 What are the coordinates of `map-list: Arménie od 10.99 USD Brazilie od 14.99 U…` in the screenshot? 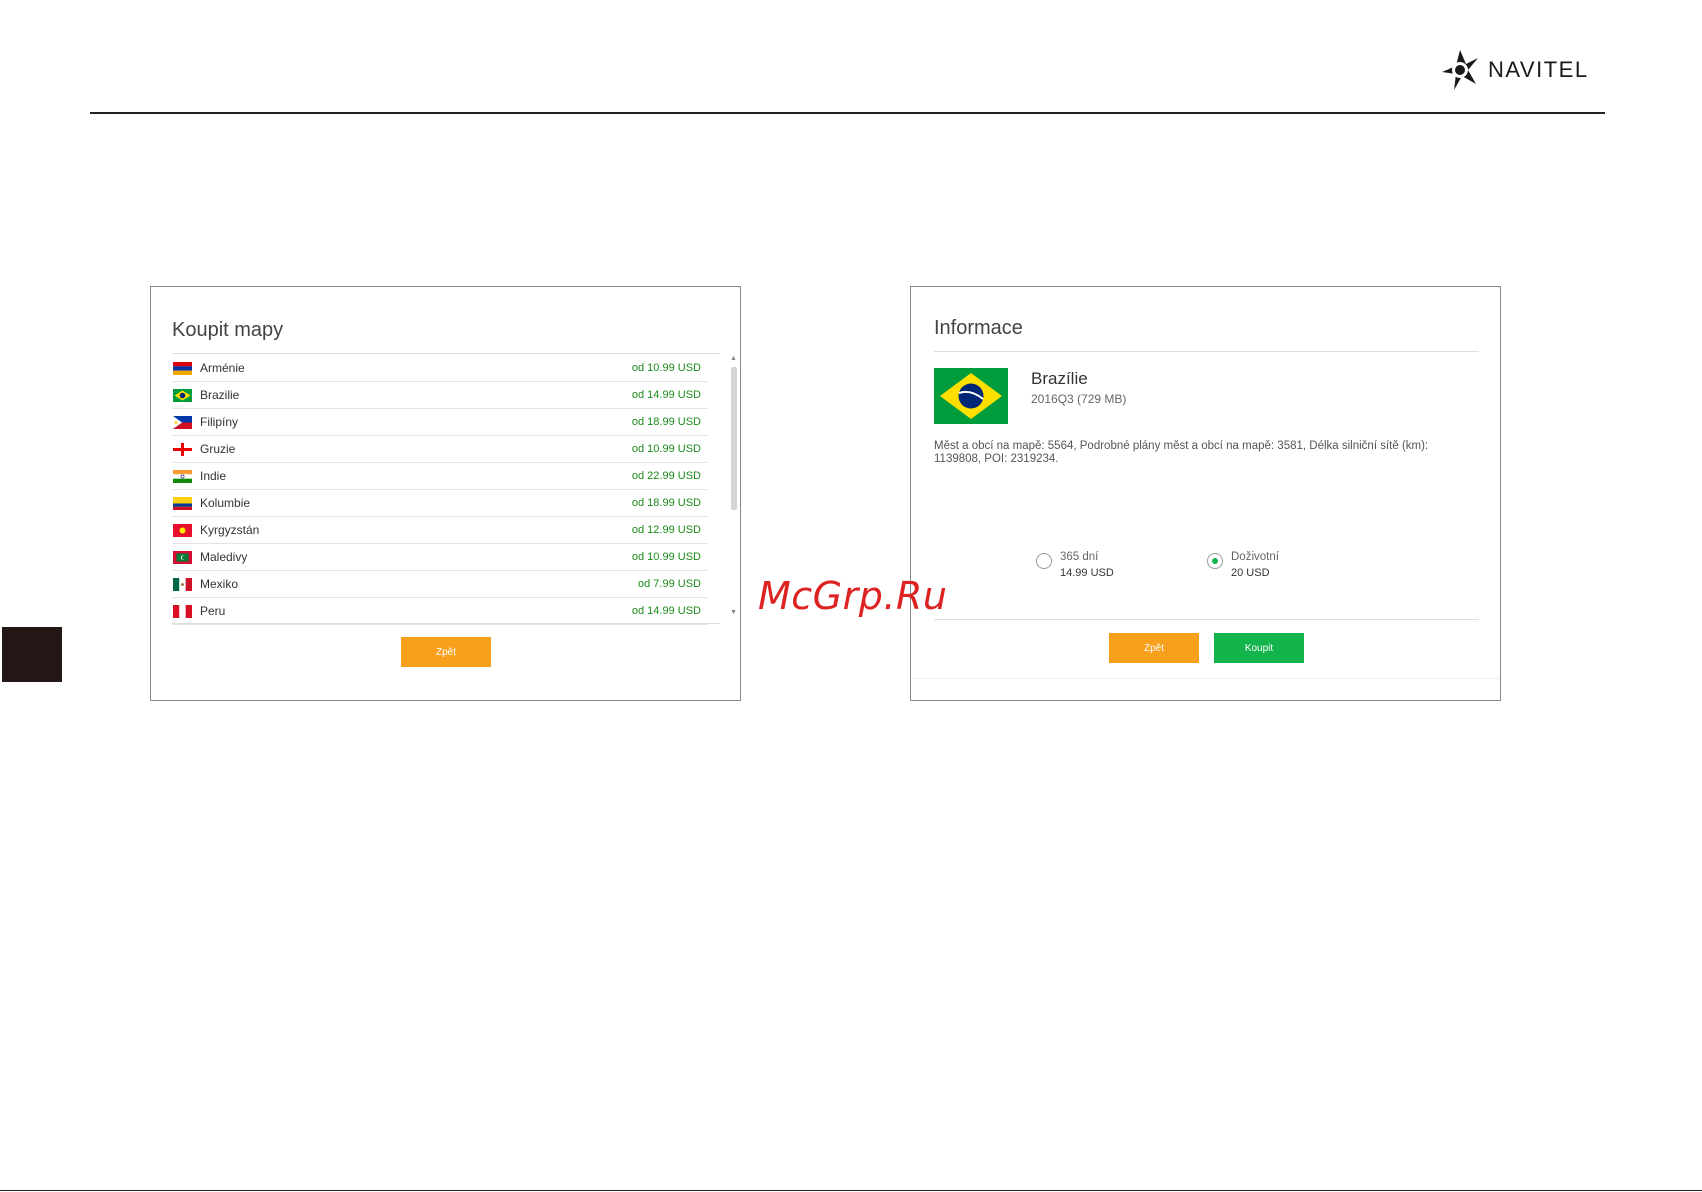 It's located at (440, 490).